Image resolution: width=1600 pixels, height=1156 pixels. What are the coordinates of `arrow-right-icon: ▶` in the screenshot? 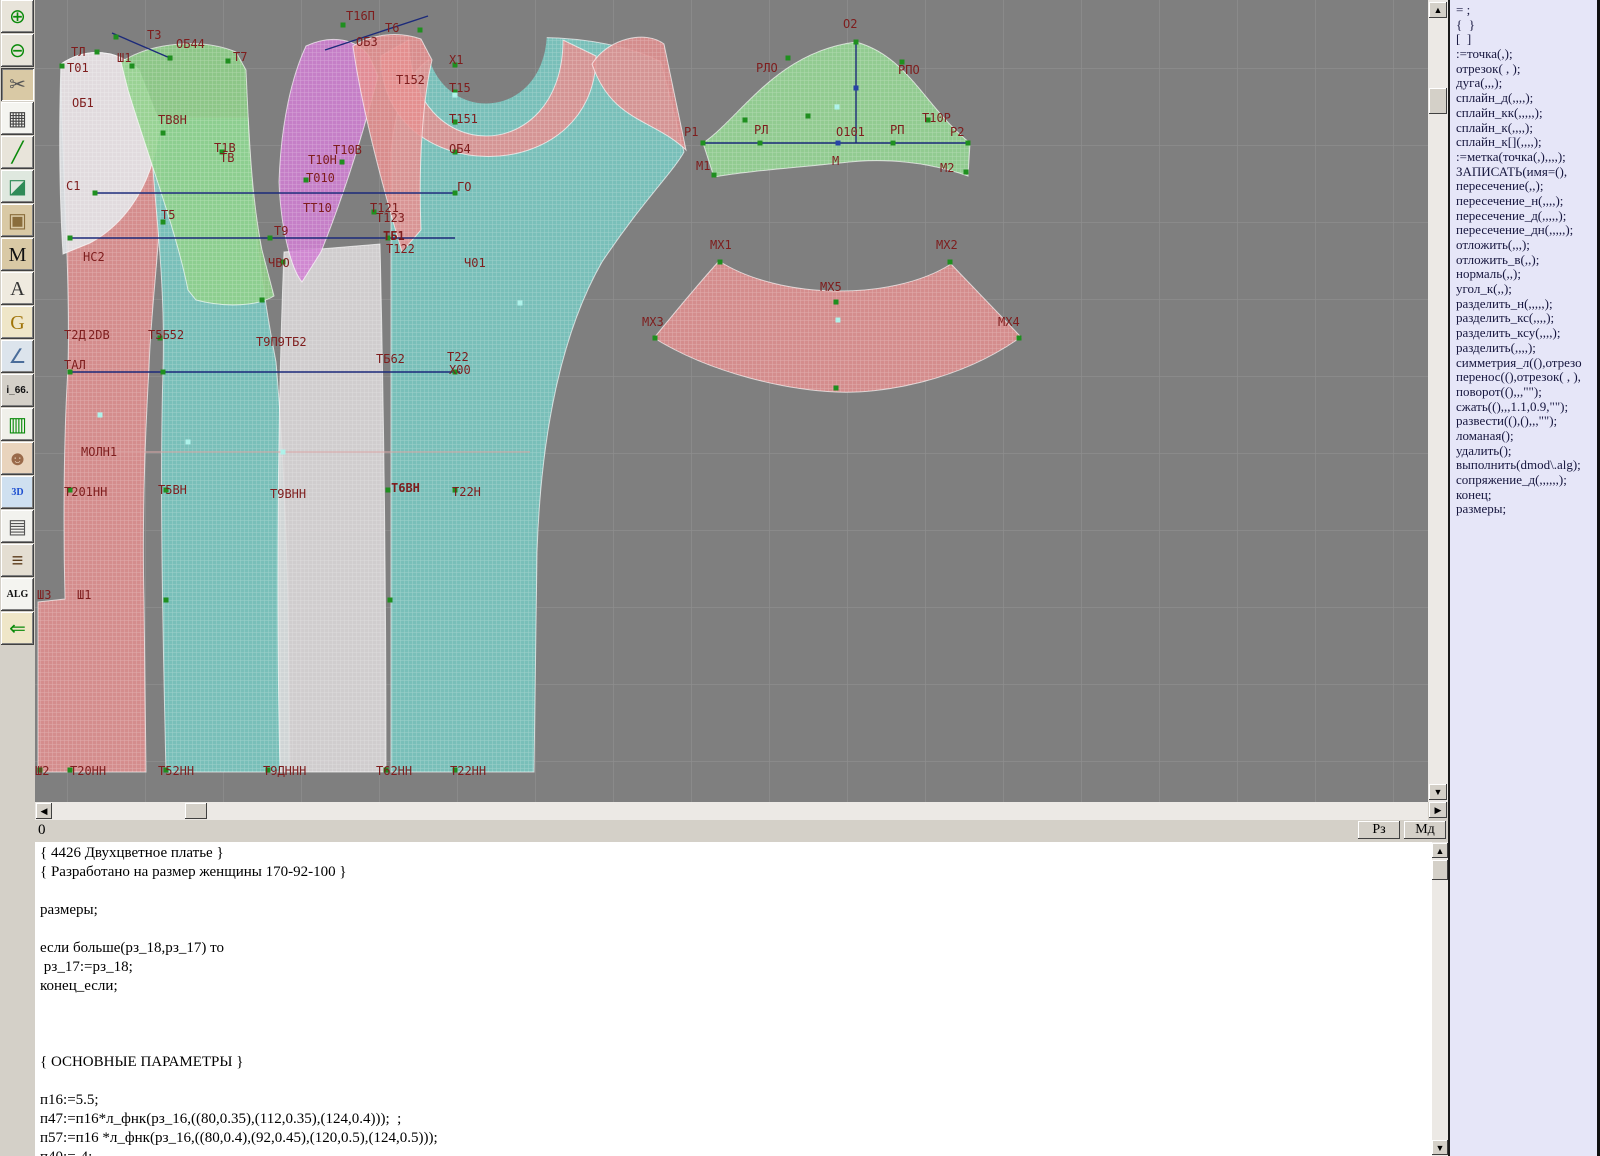 It's located at (1438, 809).